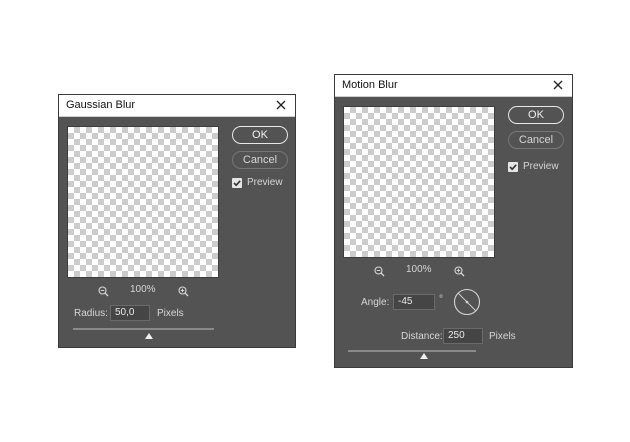 This screenshot has width=630, height=442. What do you see at coordinates (149, 336) in the screenshot?
I see `radius-slider-thumb` at bounding box center [149, 336].